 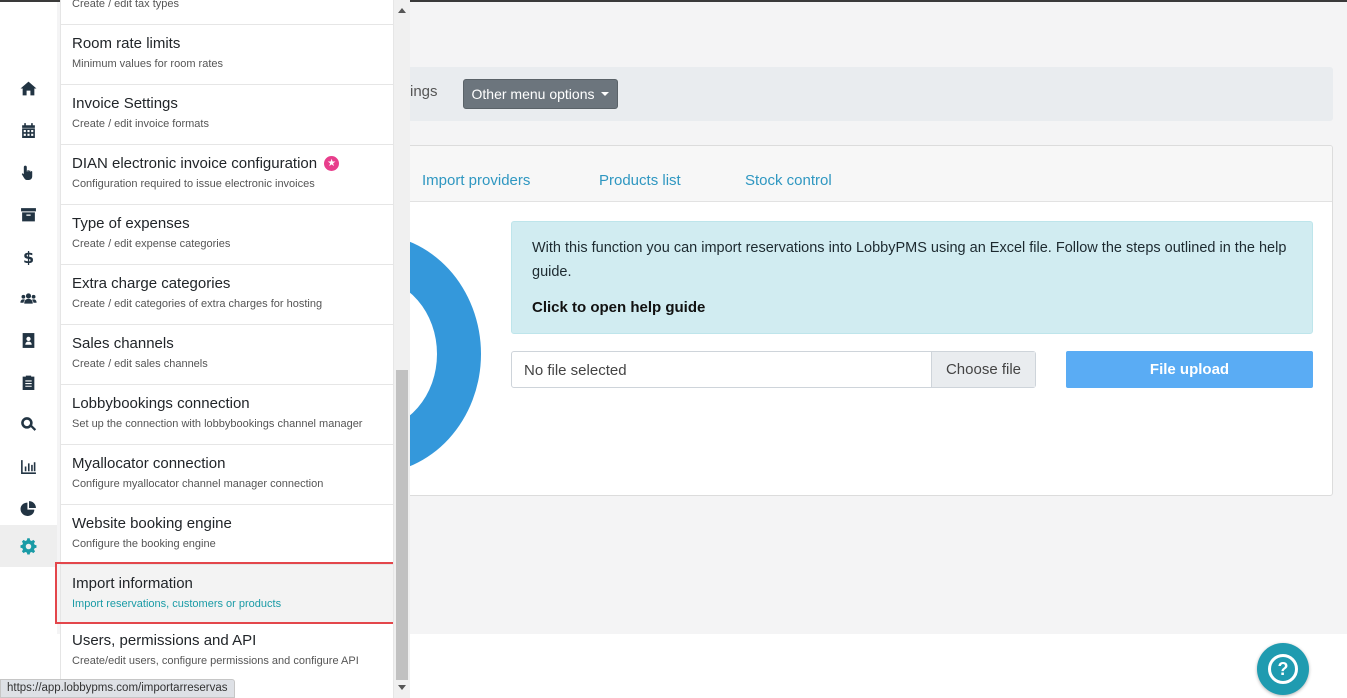 I want to click on tab-import-providers: Import providers, so click(x=476, y=180).